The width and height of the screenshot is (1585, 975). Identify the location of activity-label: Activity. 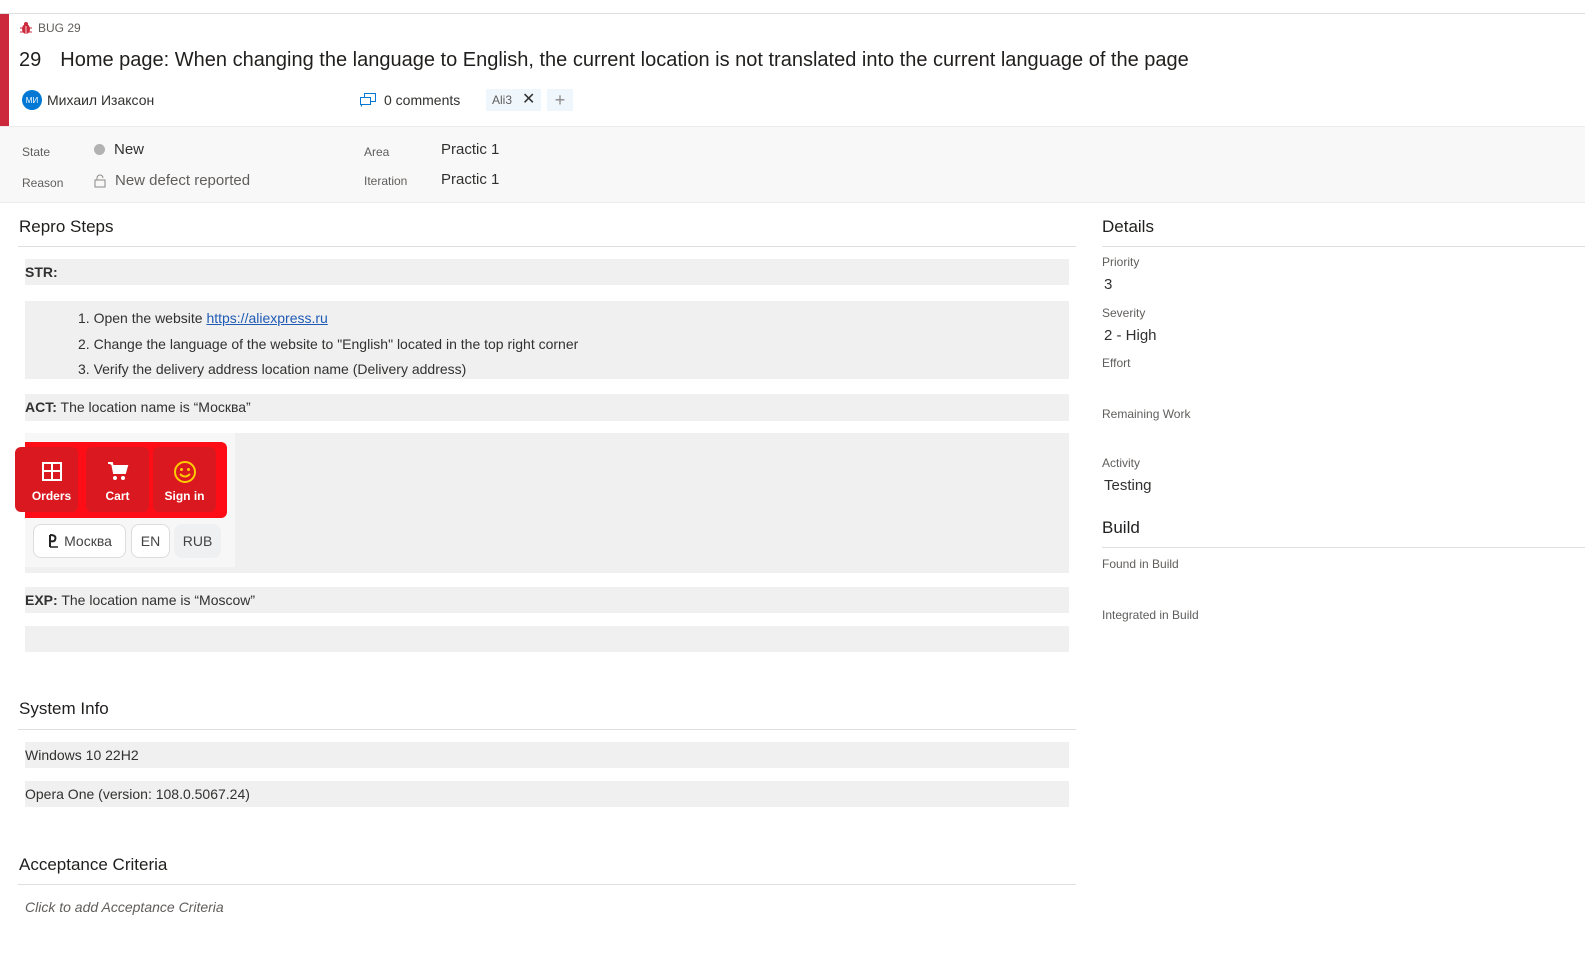
(1121, 463).